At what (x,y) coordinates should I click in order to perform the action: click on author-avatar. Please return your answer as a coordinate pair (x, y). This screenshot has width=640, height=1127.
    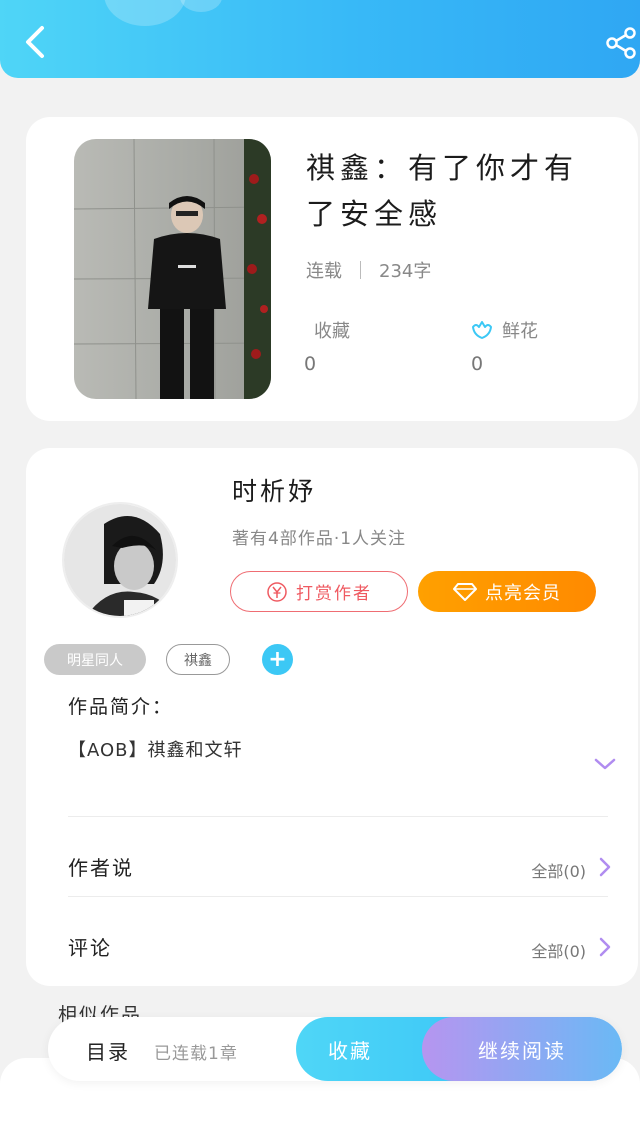
    Looking at the image, I should click on (120, 560).